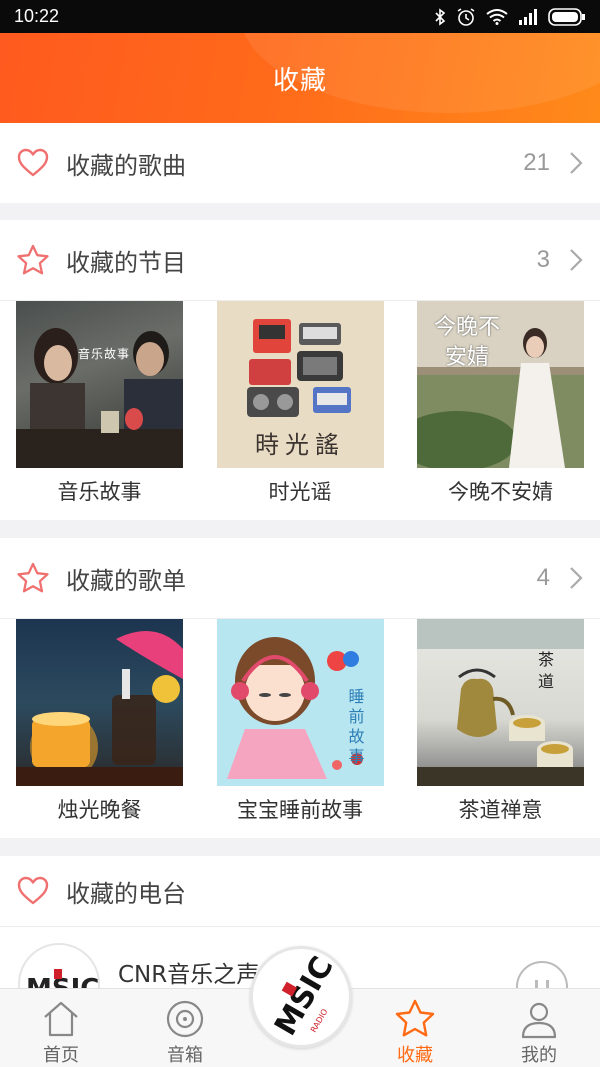  I want to click on station-logo: MSIC RADIO, so click(304, 996).